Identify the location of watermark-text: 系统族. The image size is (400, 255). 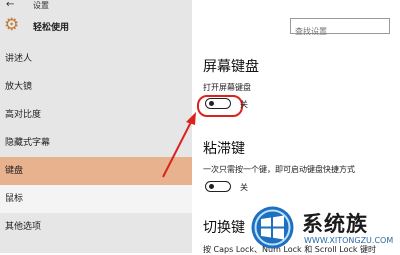
(335, 224).